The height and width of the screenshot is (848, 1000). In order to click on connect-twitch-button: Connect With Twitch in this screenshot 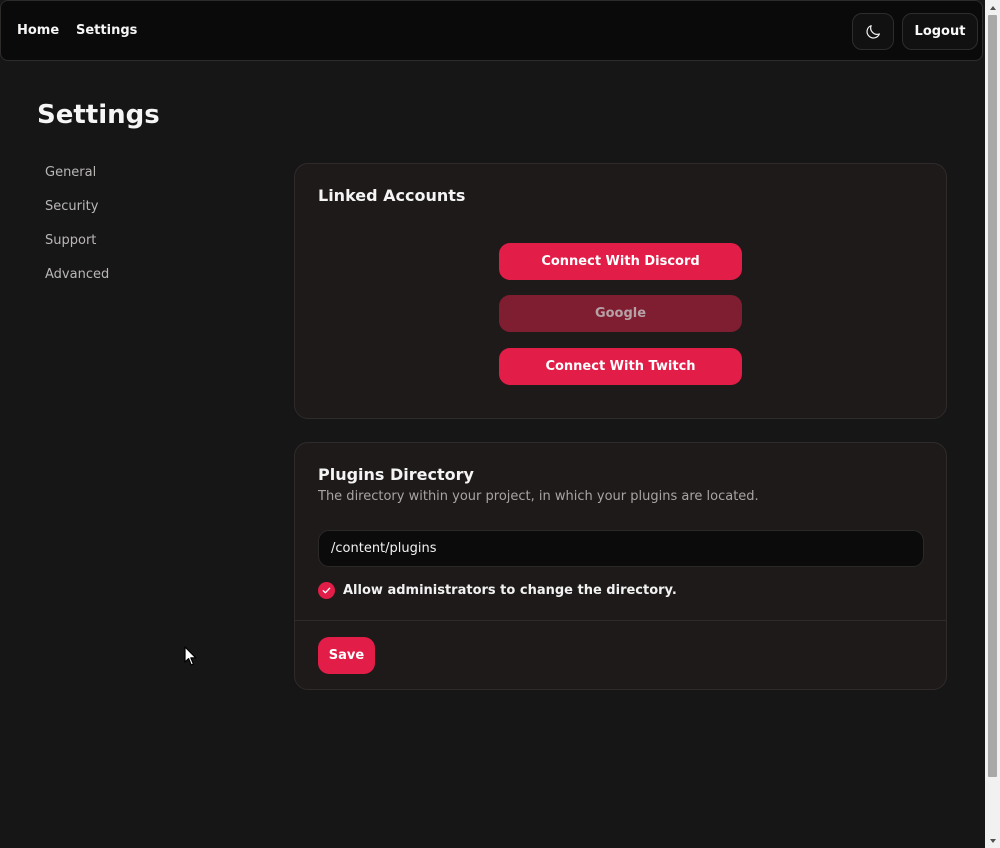, I will do `click(620, 366)`.